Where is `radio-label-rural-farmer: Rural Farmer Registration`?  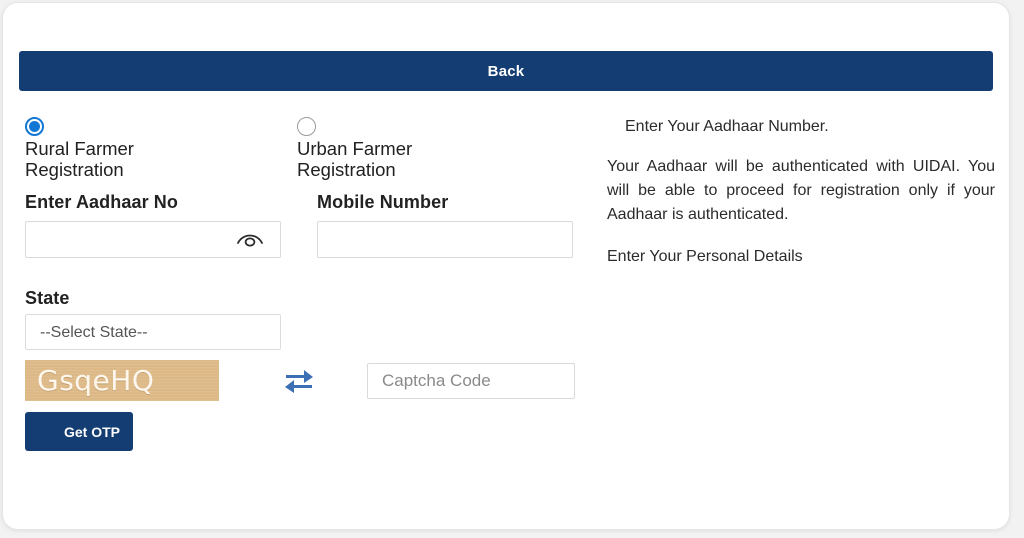 radio-label-rural-farmer: Rural Farmer Registration is located at coordinates (79, 159).